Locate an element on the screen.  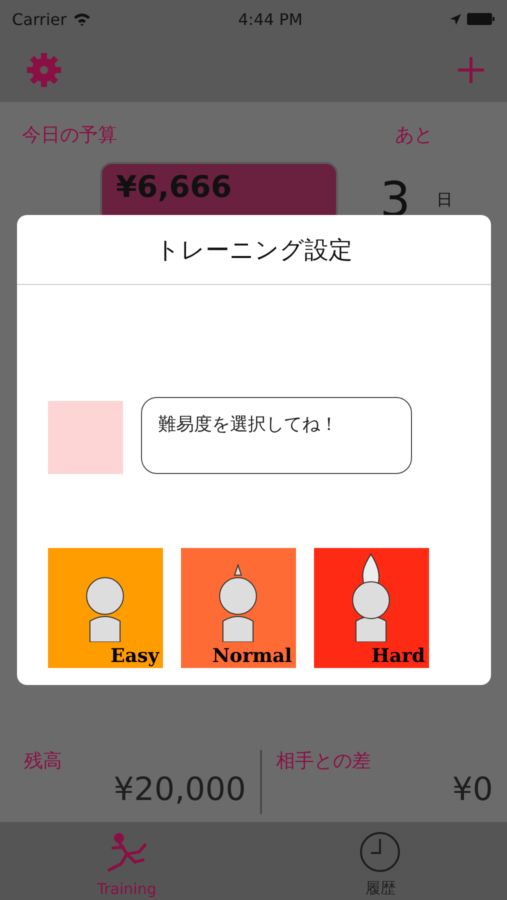
clock-time: 4:44 PM is located at coordinates (270, 19).